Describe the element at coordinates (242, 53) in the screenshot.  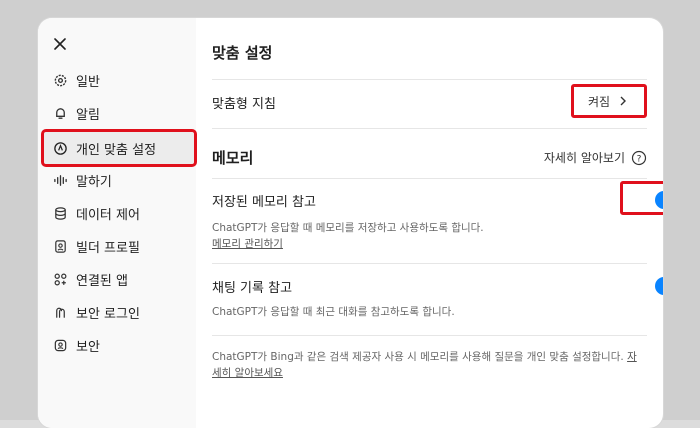
I see `page-title: 맞춤 설정` at that location.